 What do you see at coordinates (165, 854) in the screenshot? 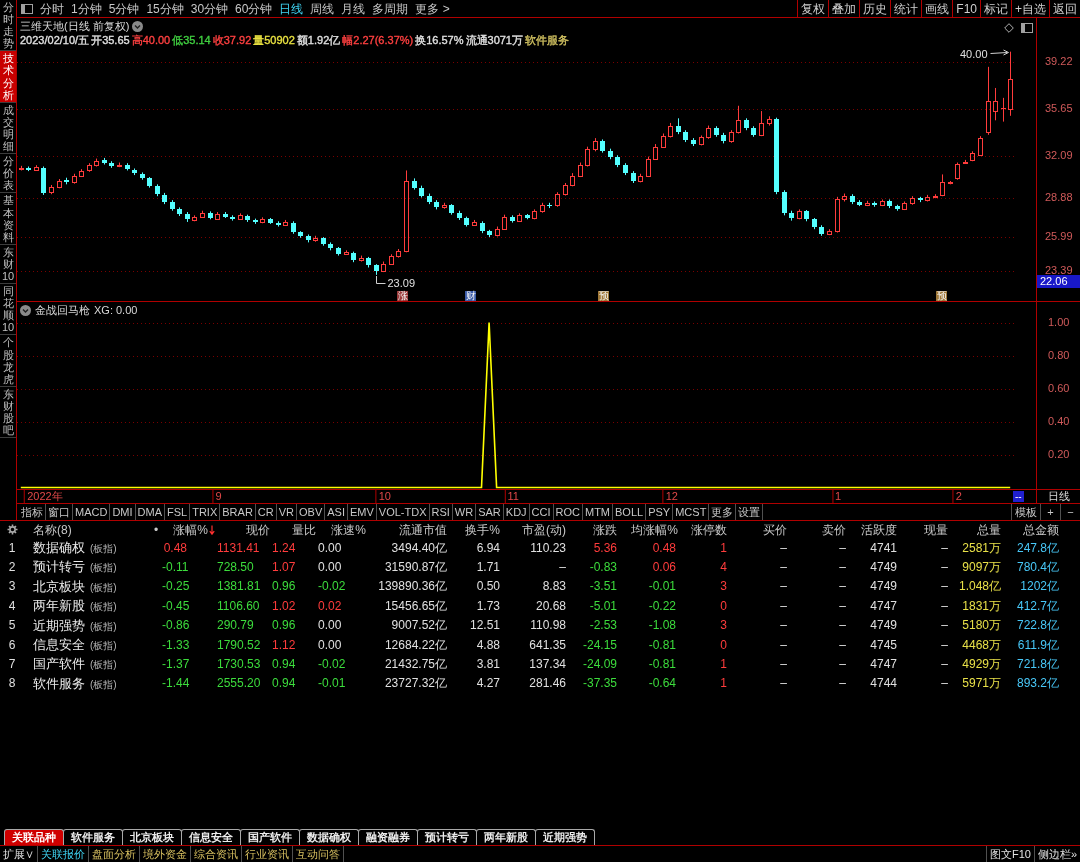
I see `status-tab: 境外资金` at bounding box center [165, 854].